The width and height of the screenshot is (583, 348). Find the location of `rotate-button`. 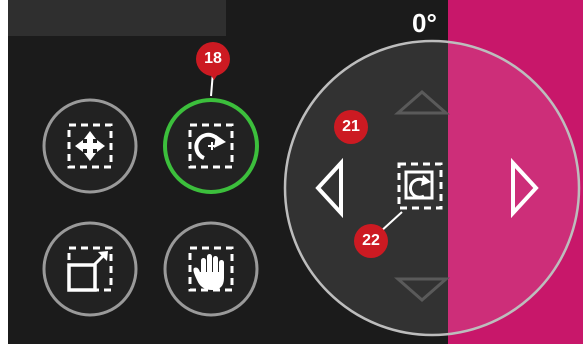

rotate-button is located at coordinates (211, 146).